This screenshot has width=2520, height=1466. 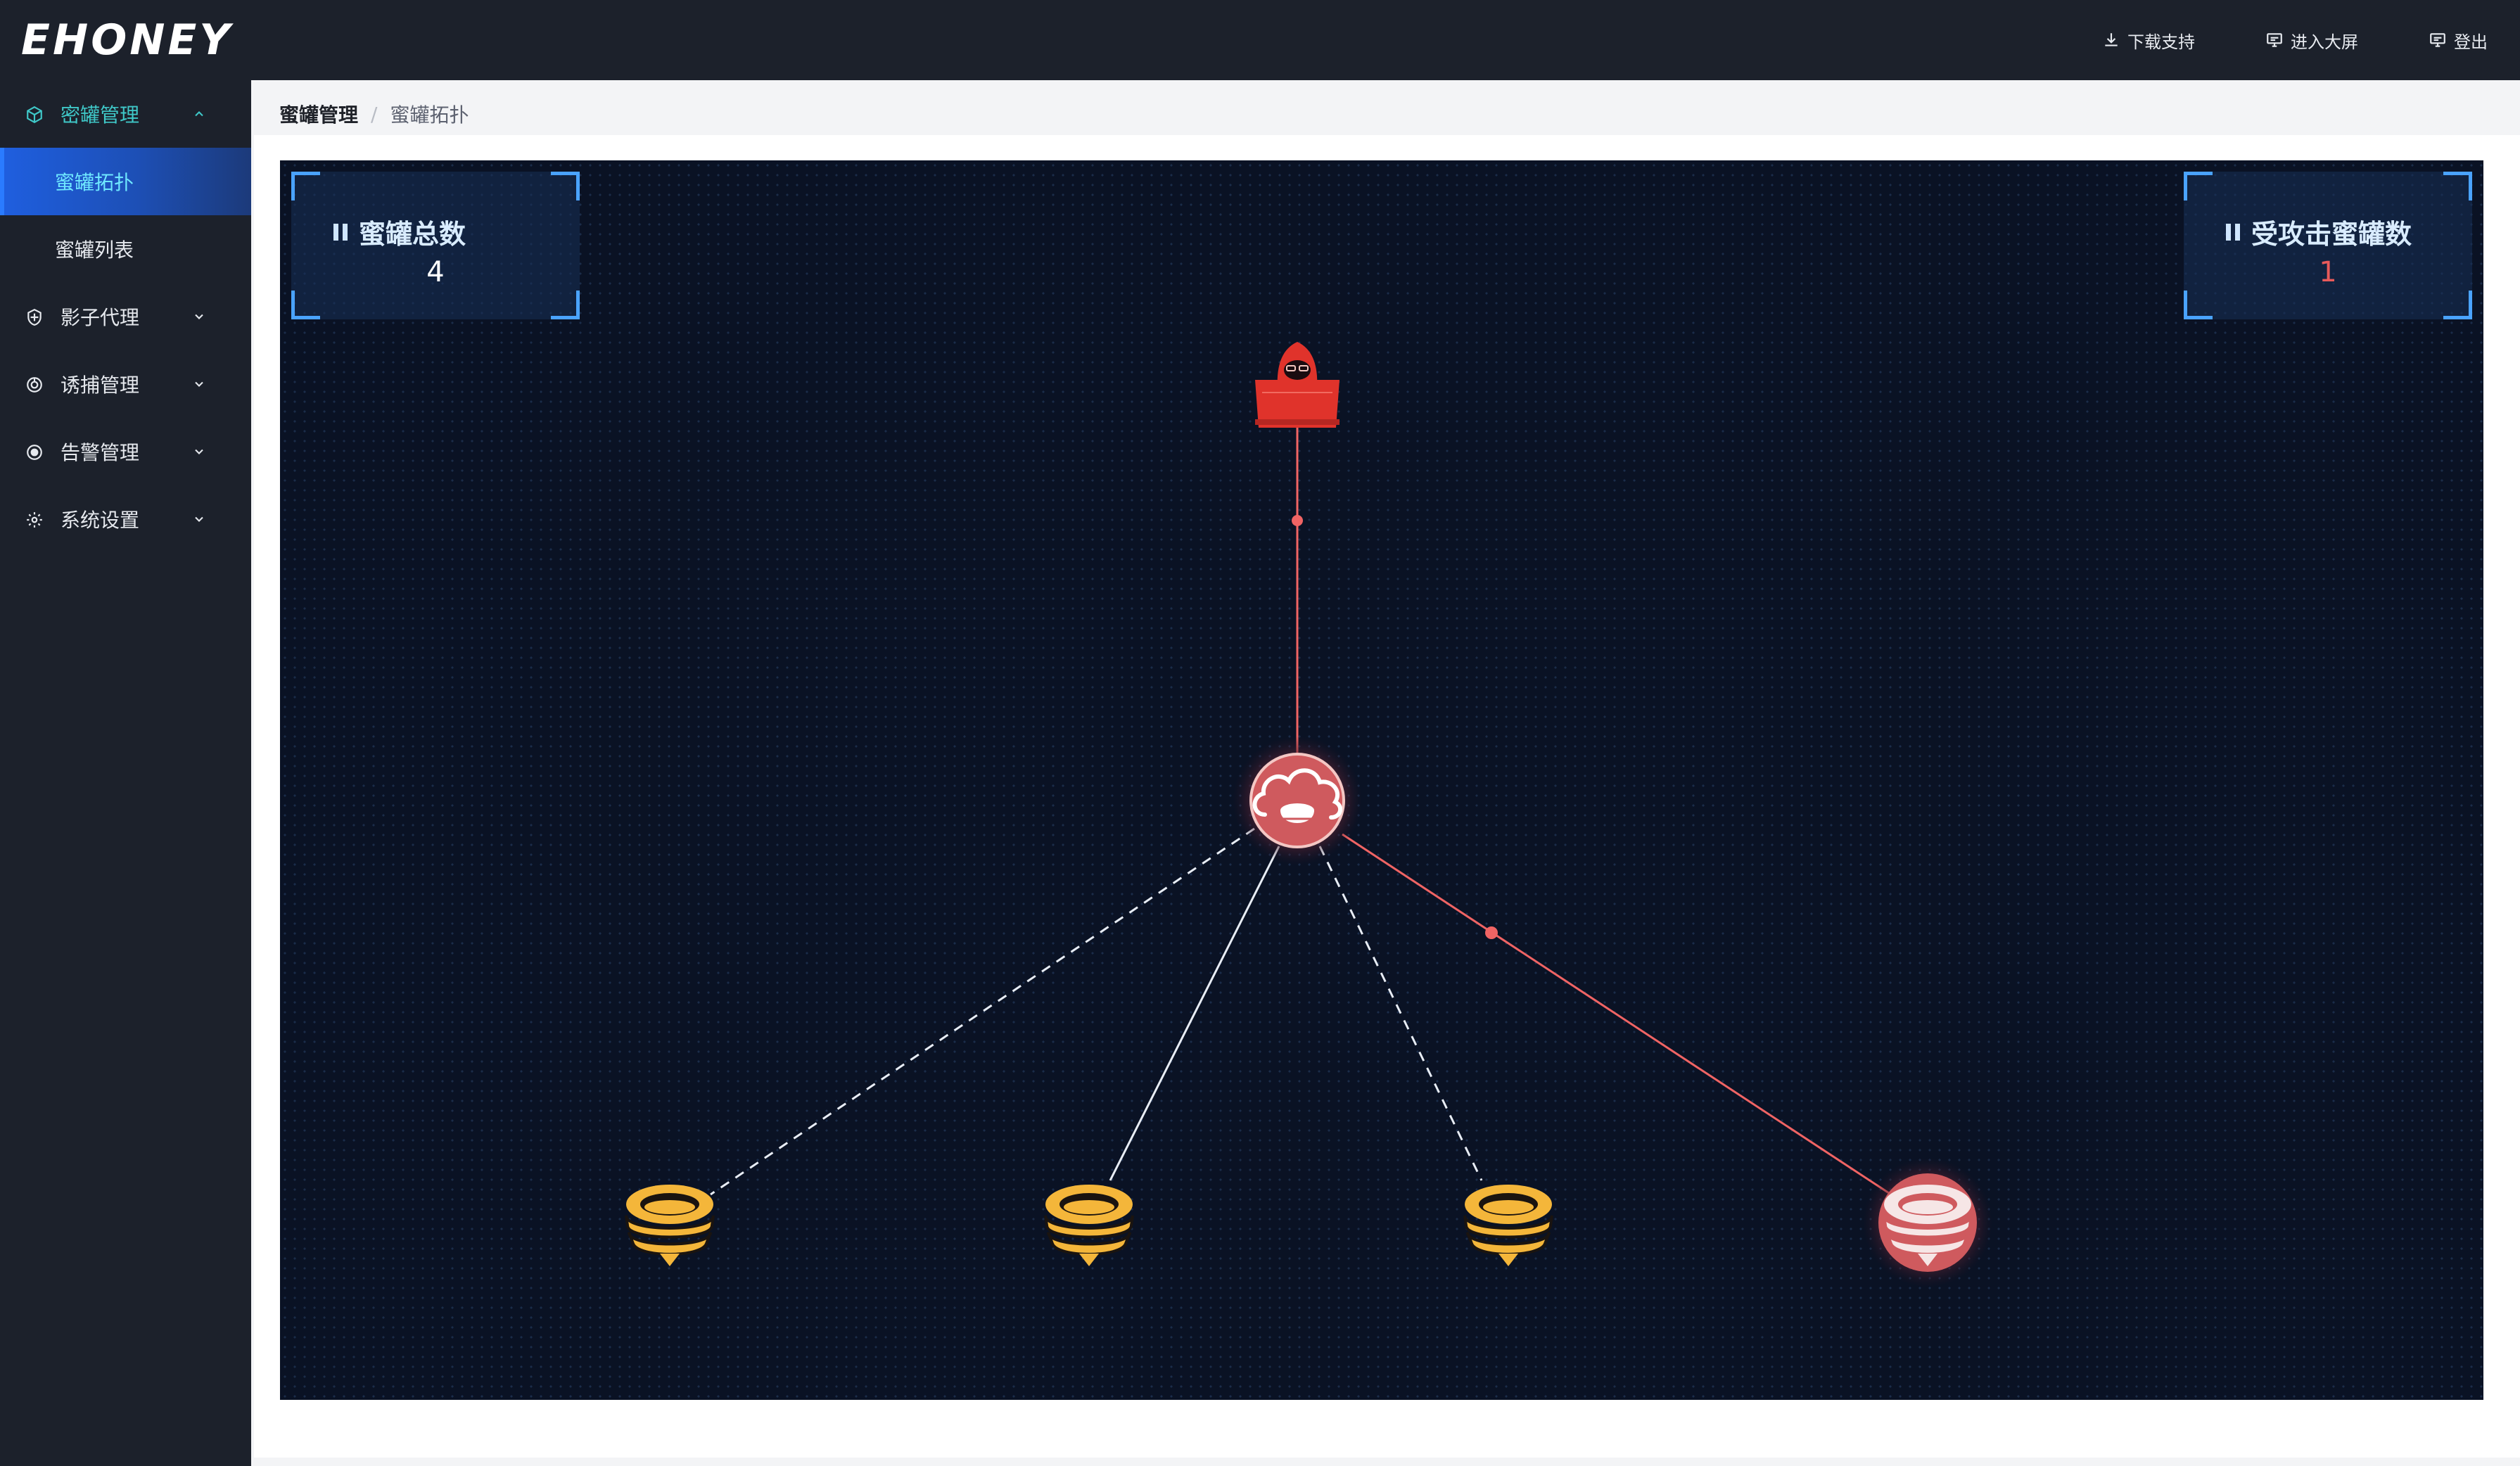 I want to click on alarm-icon, so click(x=35, y=452).